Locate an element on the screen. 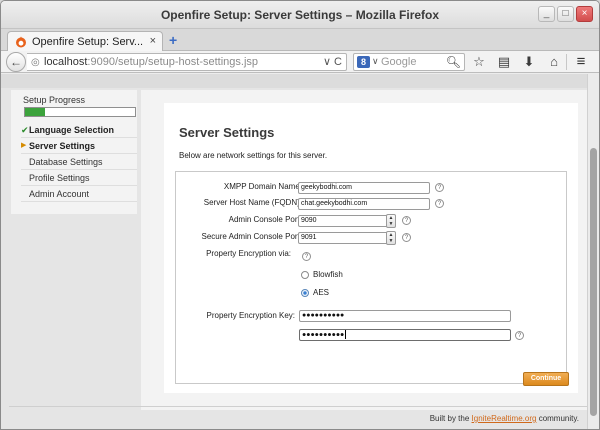  aes-radio-label: AES is located at coordinates (321, 292).